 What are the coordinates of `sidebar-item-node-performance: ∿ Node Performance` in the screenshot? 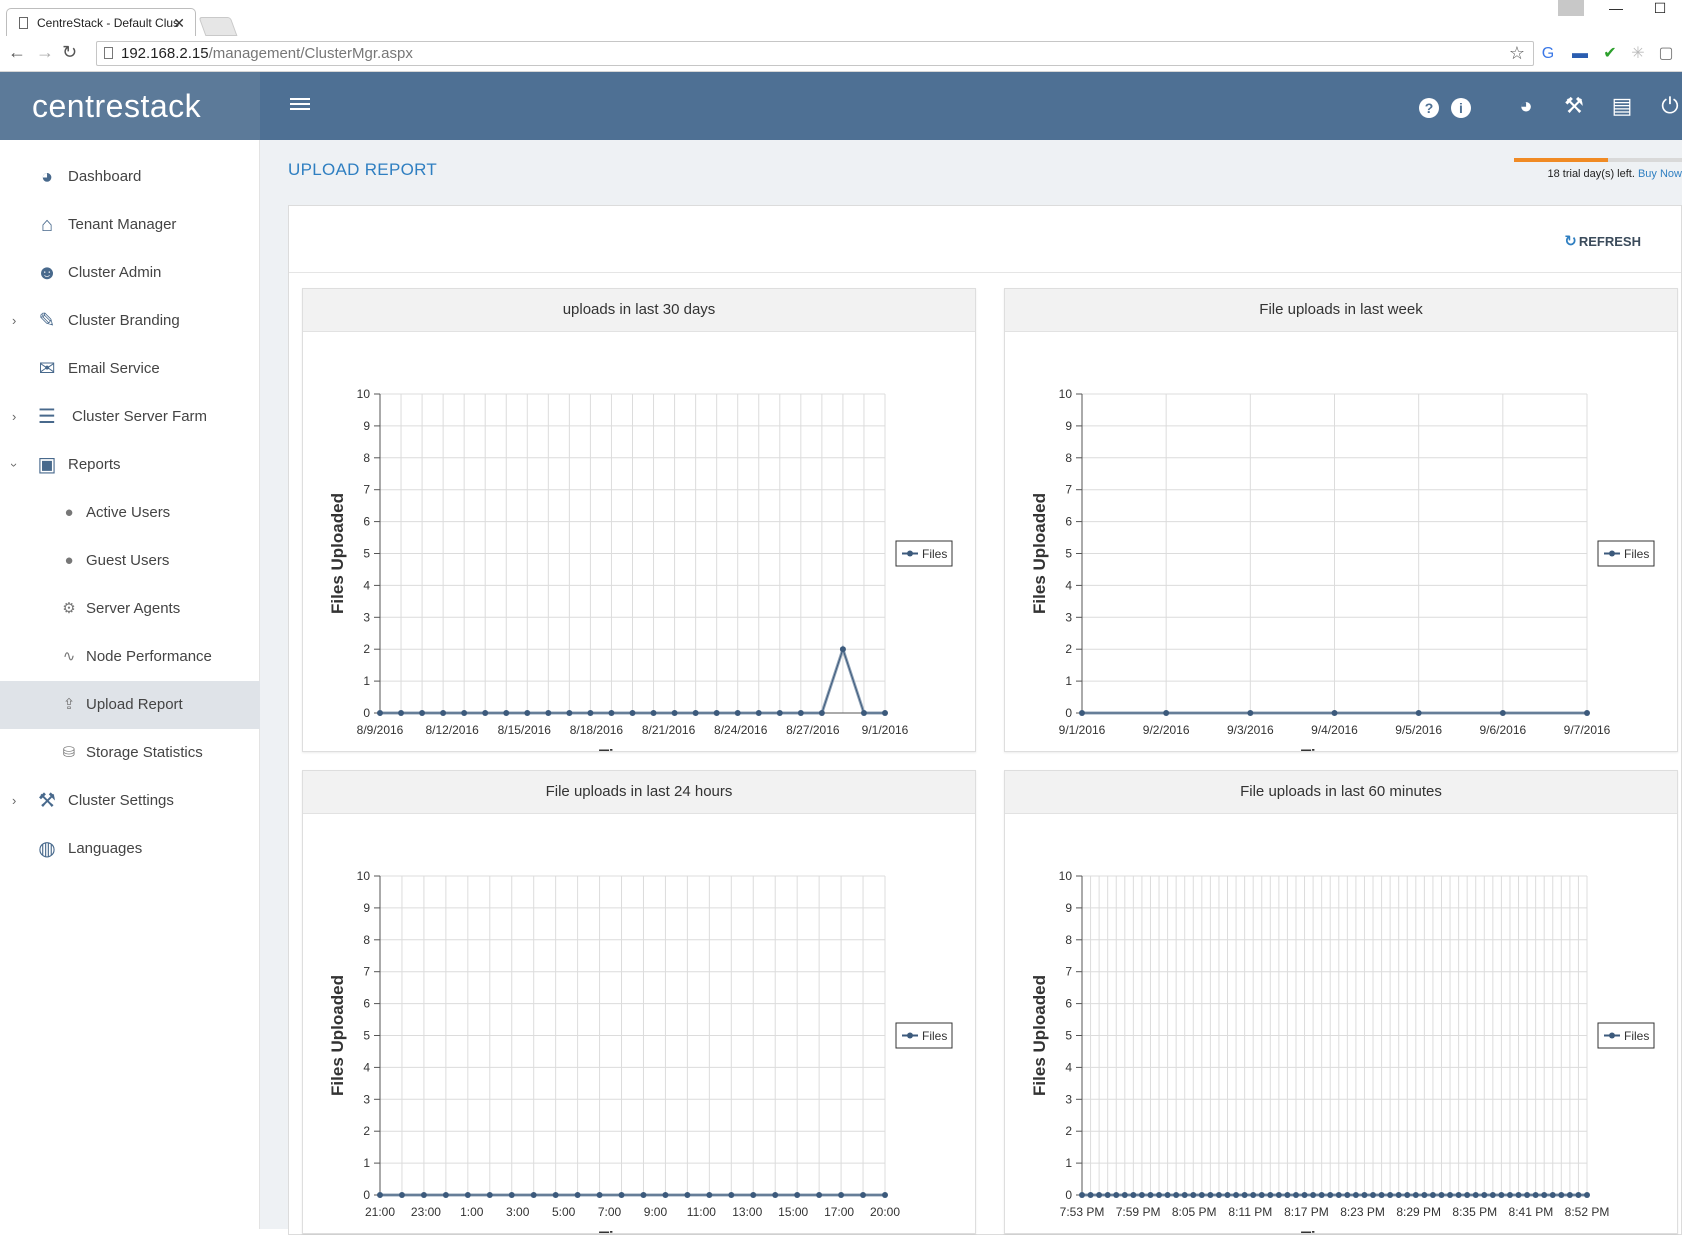 It's located at (130, 657).